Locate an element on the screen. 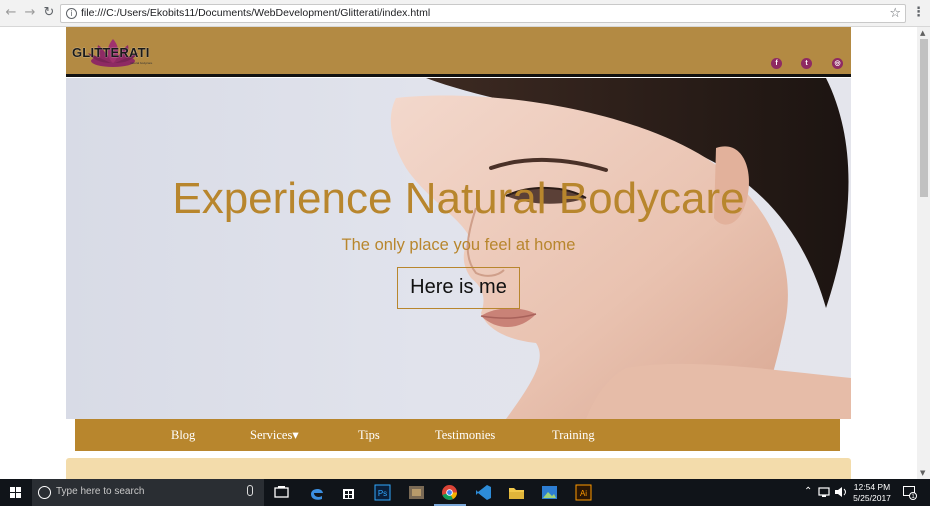  cortana-icon is located at coordinates (44, 492).